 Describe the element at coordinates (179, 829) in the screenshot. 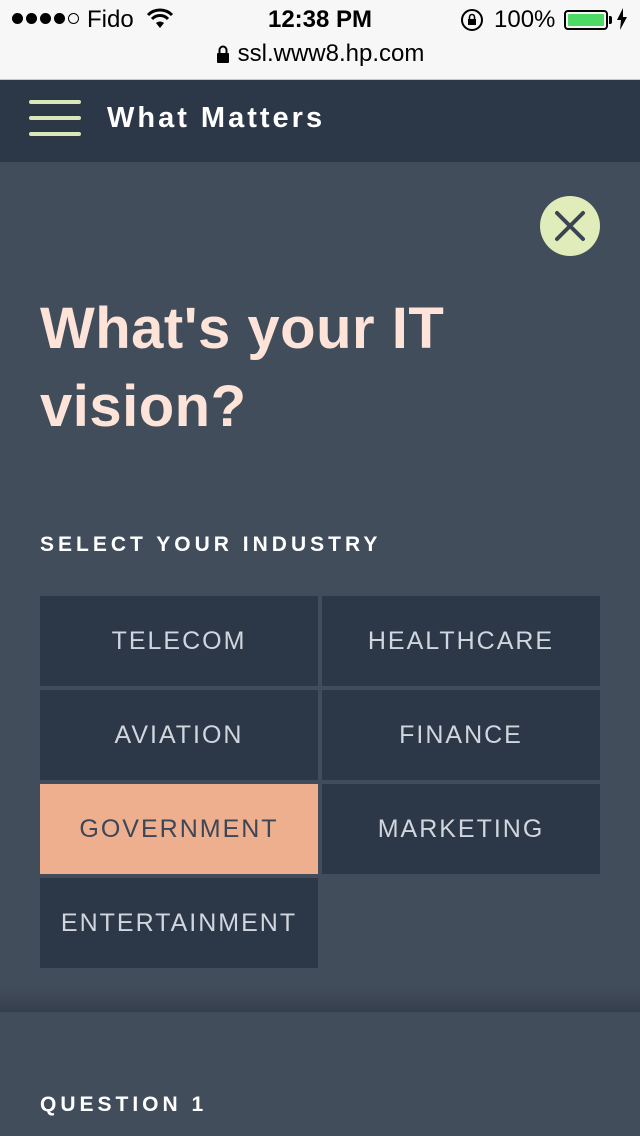

I see `industry-option-government: GOVERNMENT` at that location.